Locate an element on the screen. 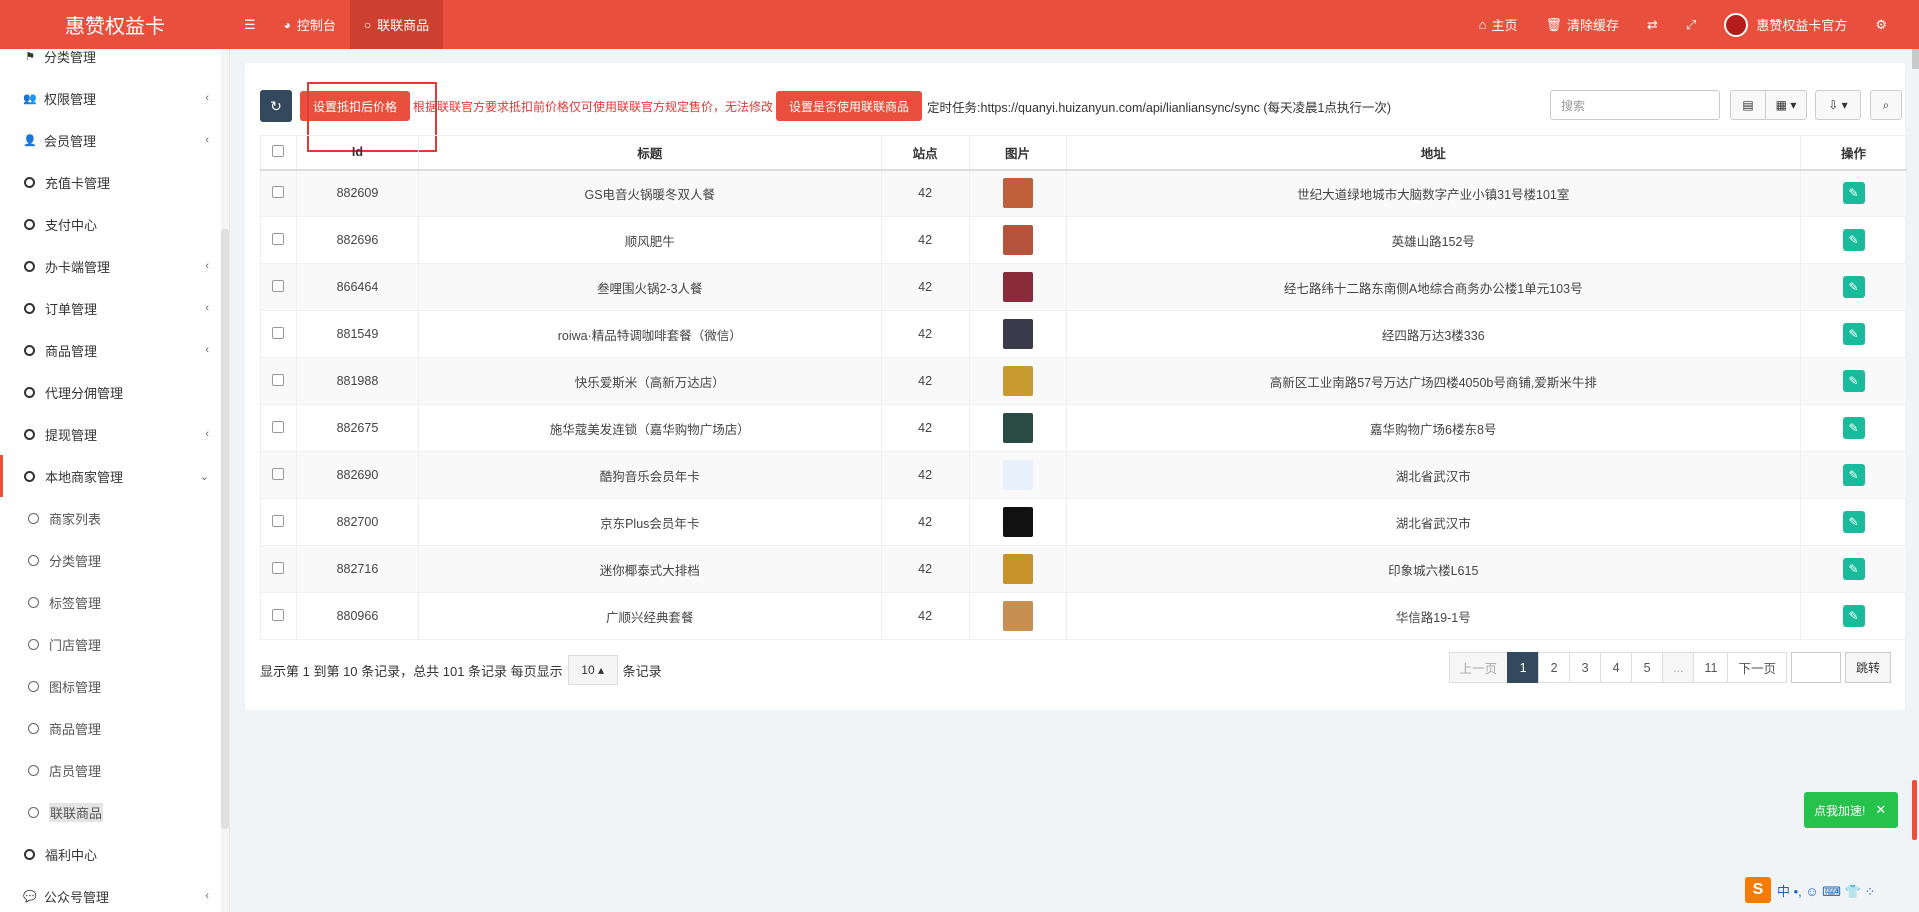 The image size is (1919, 912). brand-logo: 惠赞权益卡 is located at coordinates (115, 24).